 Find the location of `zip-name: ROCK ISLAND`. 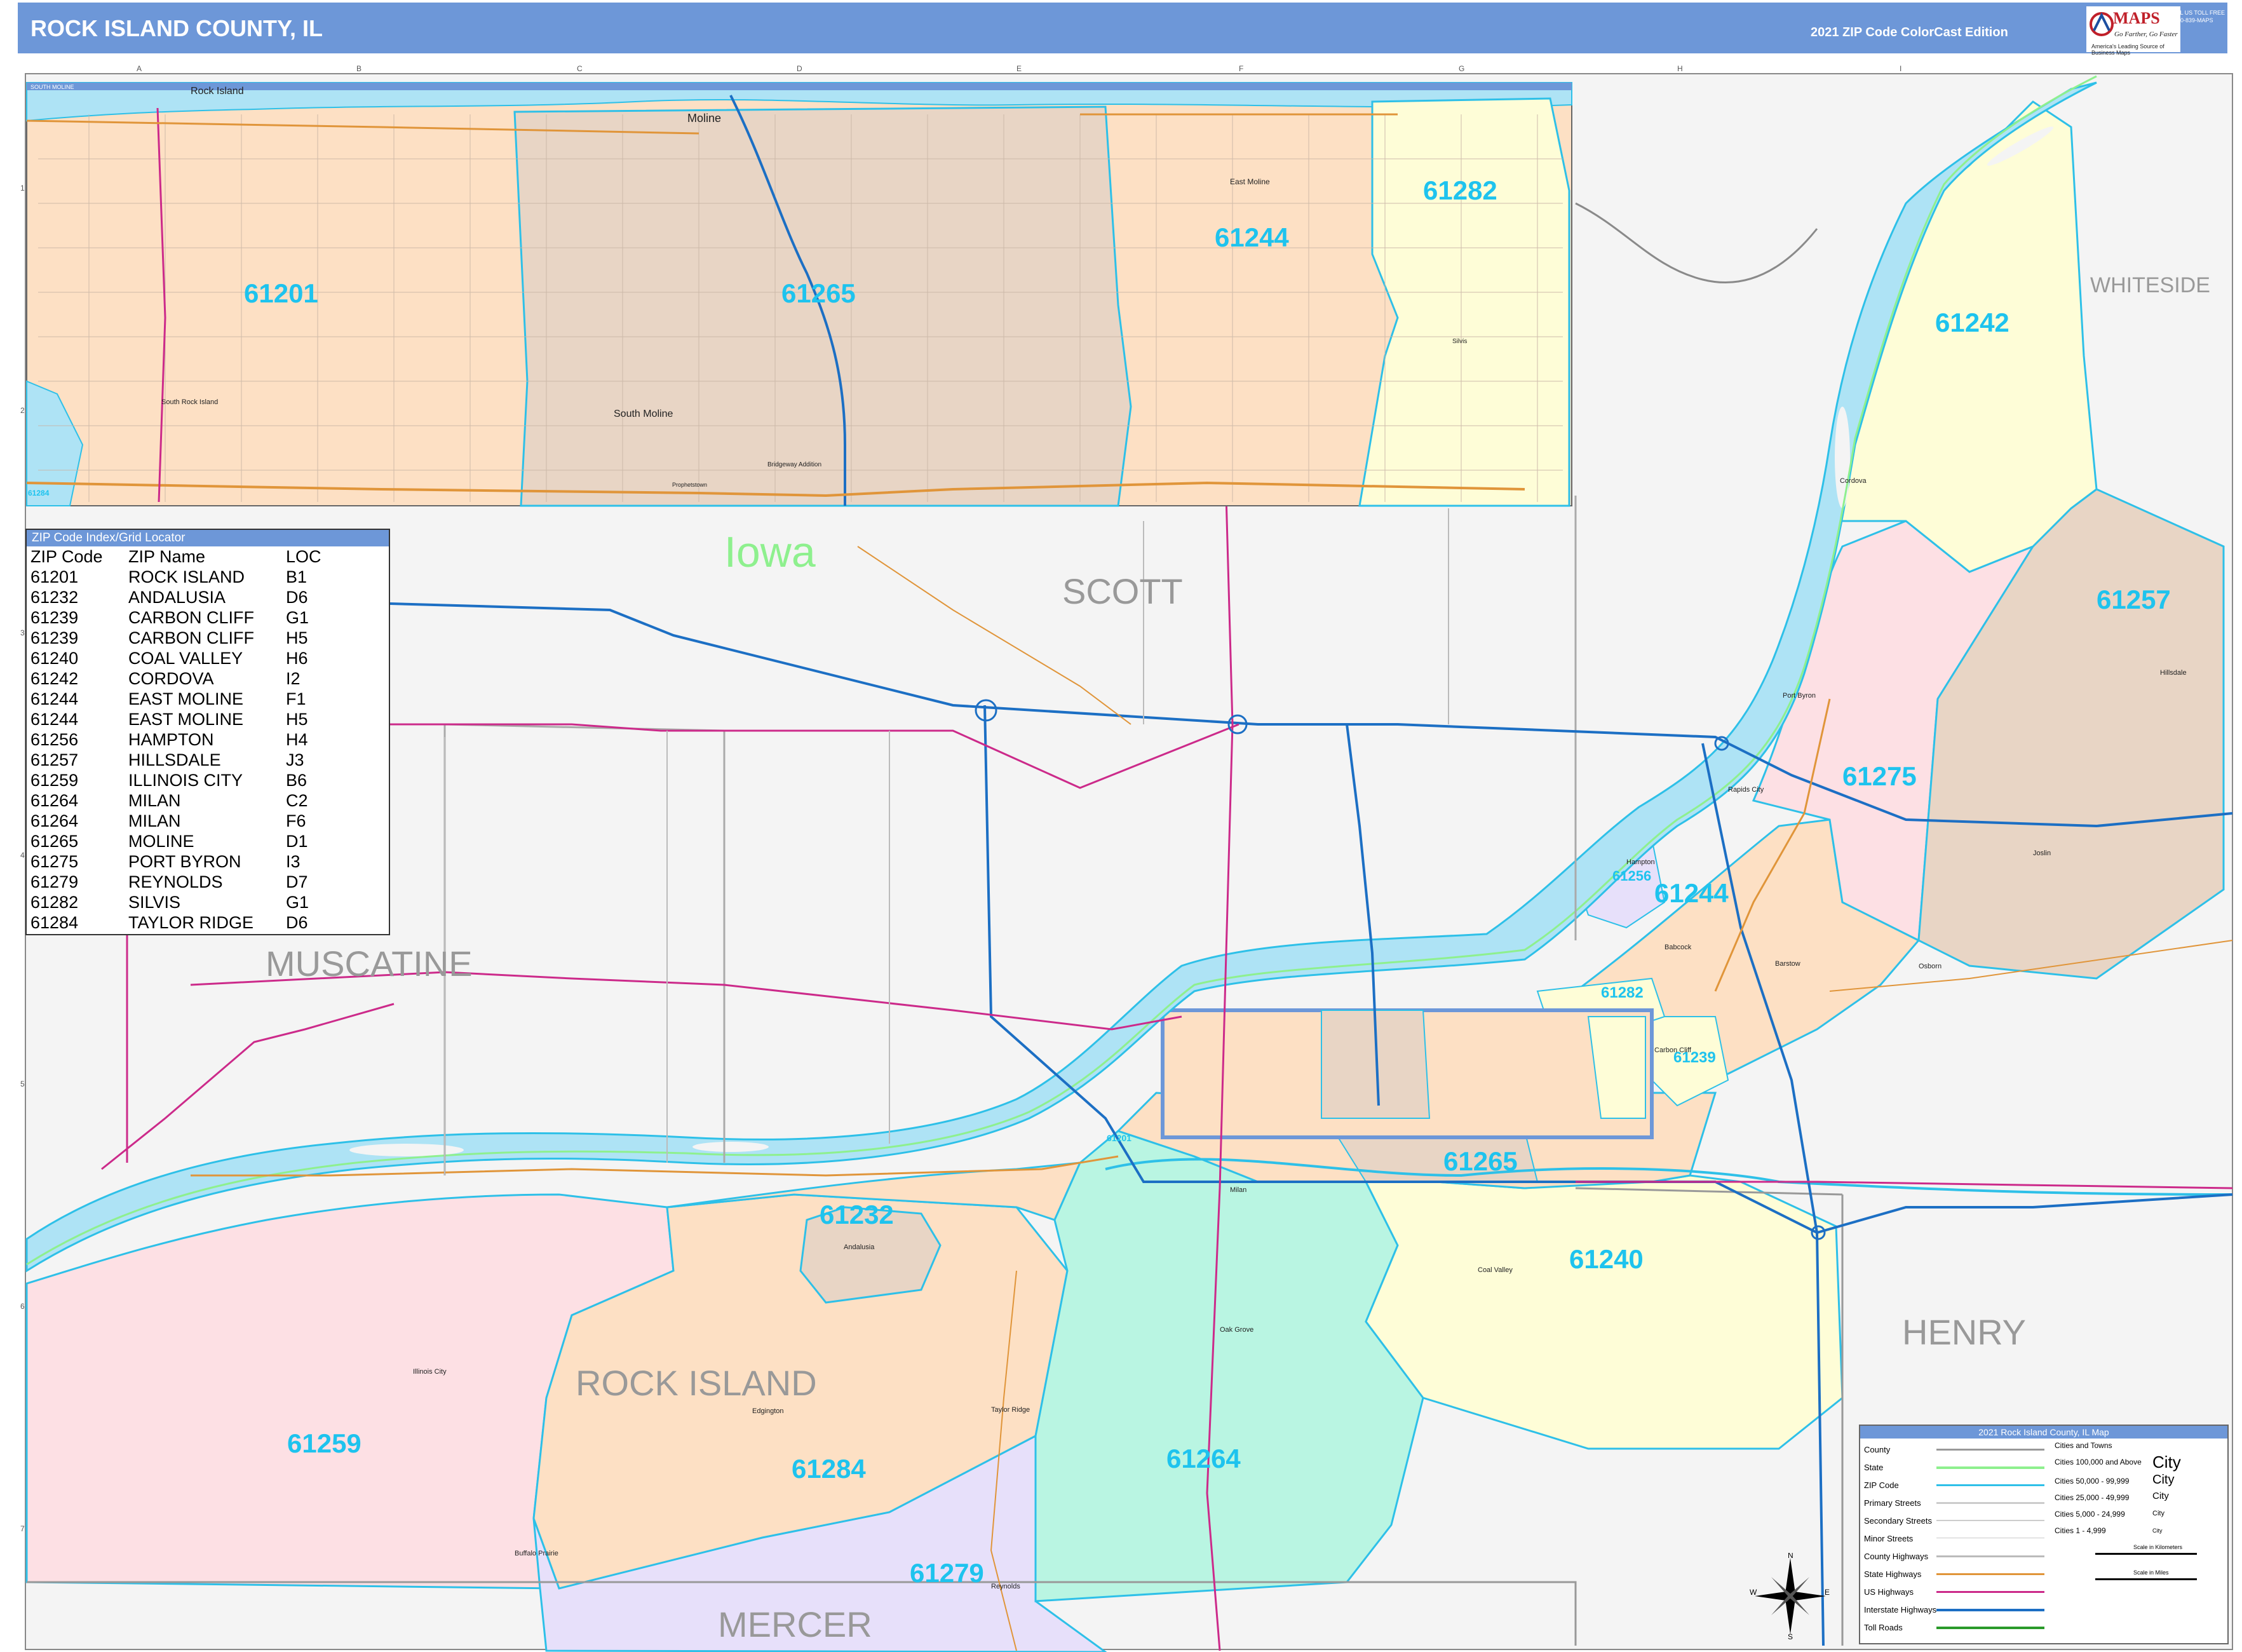

zip-name: ROCK ISLAND is located at coordinates (186, 576).